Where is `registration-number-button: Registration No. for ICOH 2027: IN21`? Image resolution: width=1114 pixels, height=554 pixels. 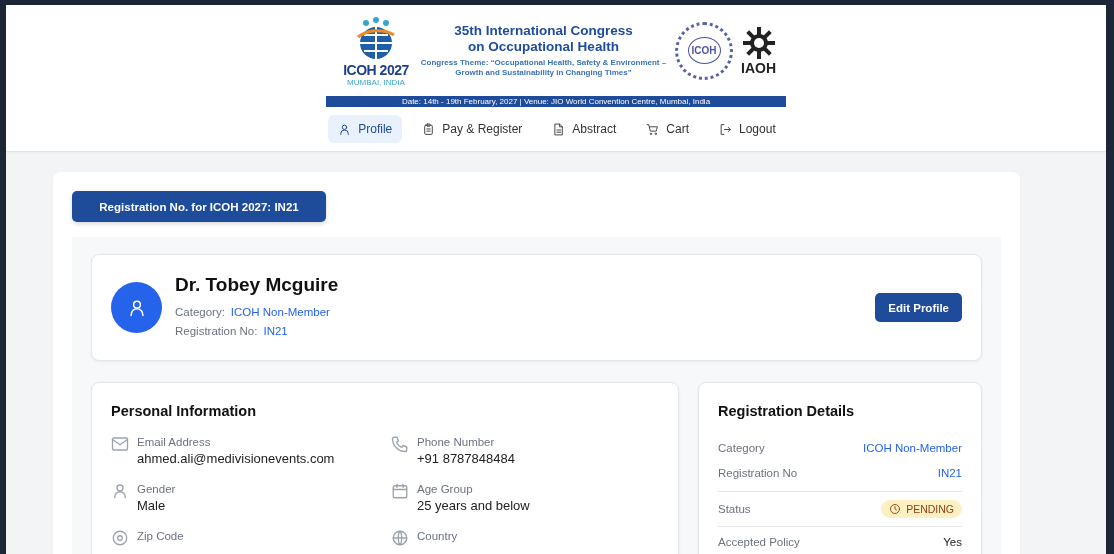 registration-number-button: Registration No. for ICOH 2027: IN21 is located at coordinates (199, 206).